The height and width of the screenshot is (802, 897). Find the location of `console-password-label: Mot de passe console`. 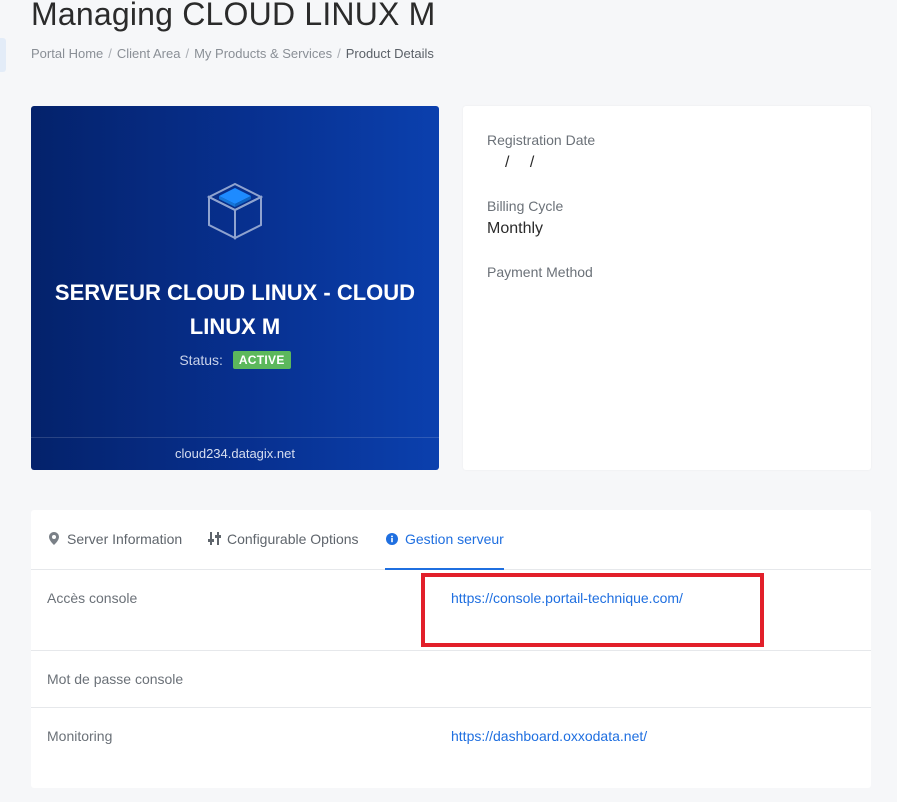

console-password-label: Mot de passe console is located at coordinates (115, 679).